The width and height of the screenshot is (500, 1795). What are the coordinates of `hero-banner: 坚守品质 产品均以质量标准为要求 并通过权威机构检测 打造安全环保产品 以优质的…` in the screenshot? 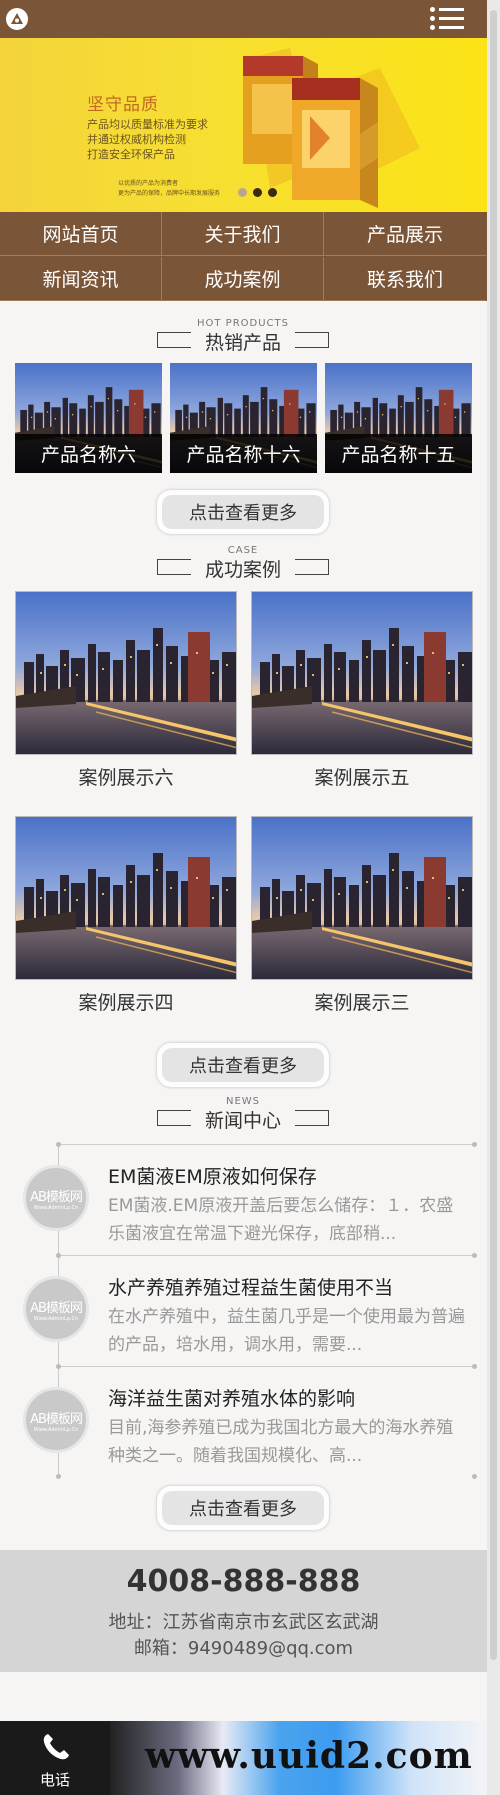 It's located at (243, 125).